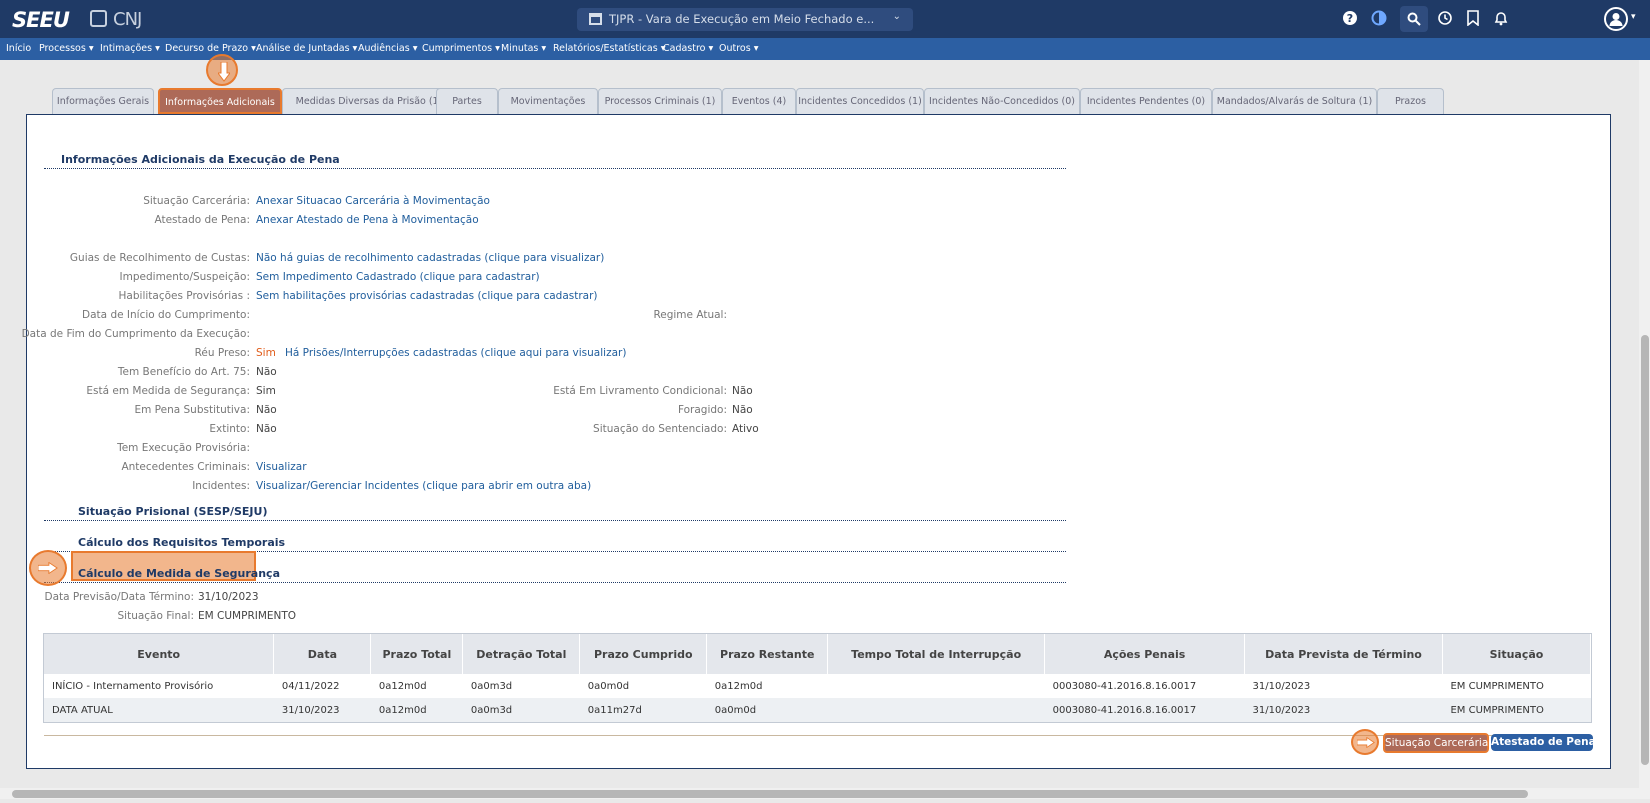 Image resolution: width=1650 pixels, height=803 pixels. I want to click on situacao-carceraria-button: Situação Carcerária, so click(1436, 743).